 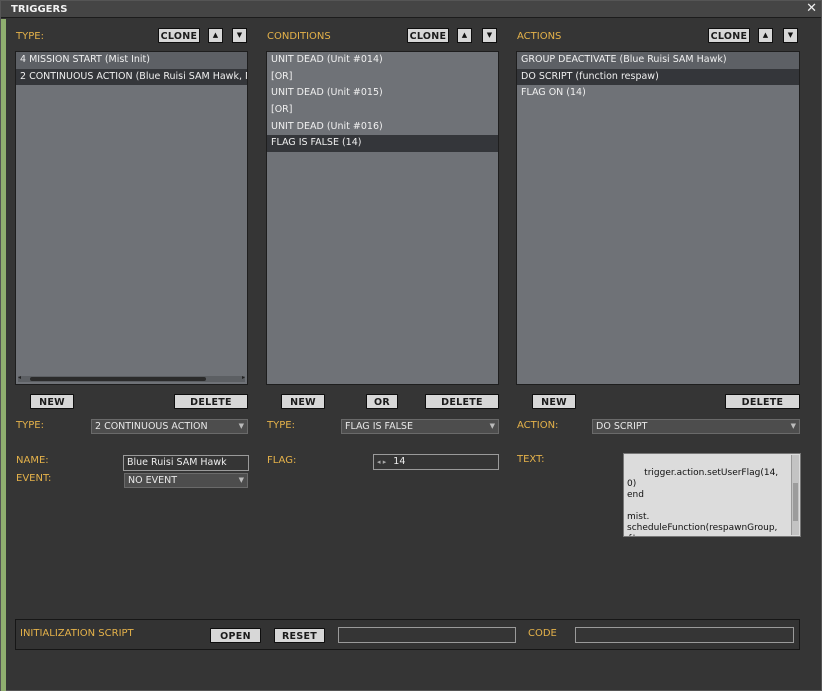 What do you see at coordinates (153, 480) in the screenshot?
I see `trigger-event-value: NO EVENT` at bounding box center [153, 480].